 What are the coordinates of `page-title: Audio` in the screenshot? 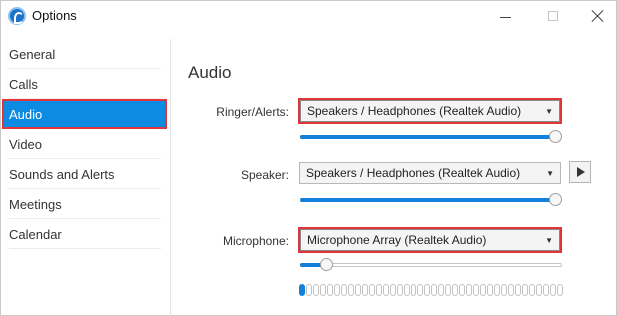 It's located at (210, 72).